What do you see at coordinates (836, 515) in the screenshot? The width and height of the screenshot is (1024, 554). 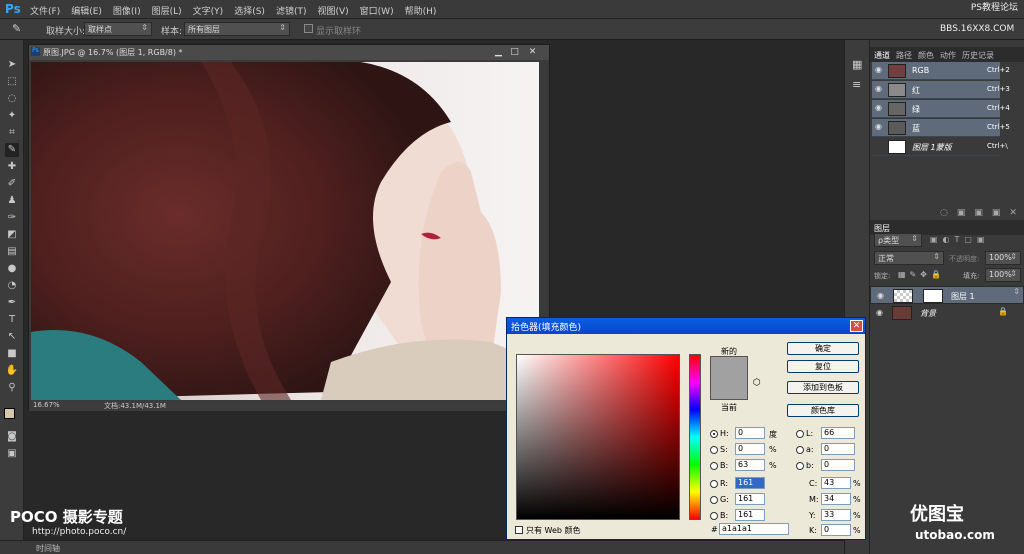 I see `y-field: 33` at bounding box center [836, 515].